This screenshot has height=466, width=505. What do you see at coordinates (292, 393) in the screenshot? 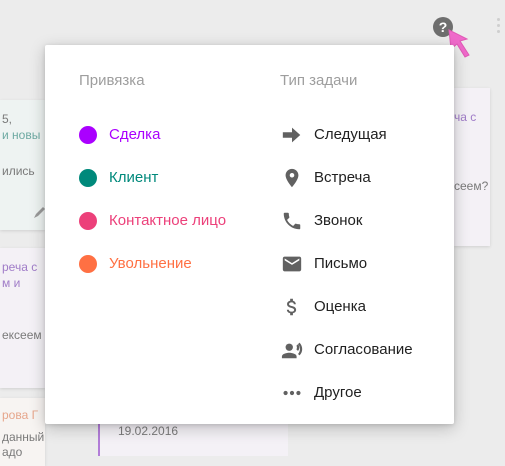
I see `more-horizontal-icon` at bounding box center [292, 393].